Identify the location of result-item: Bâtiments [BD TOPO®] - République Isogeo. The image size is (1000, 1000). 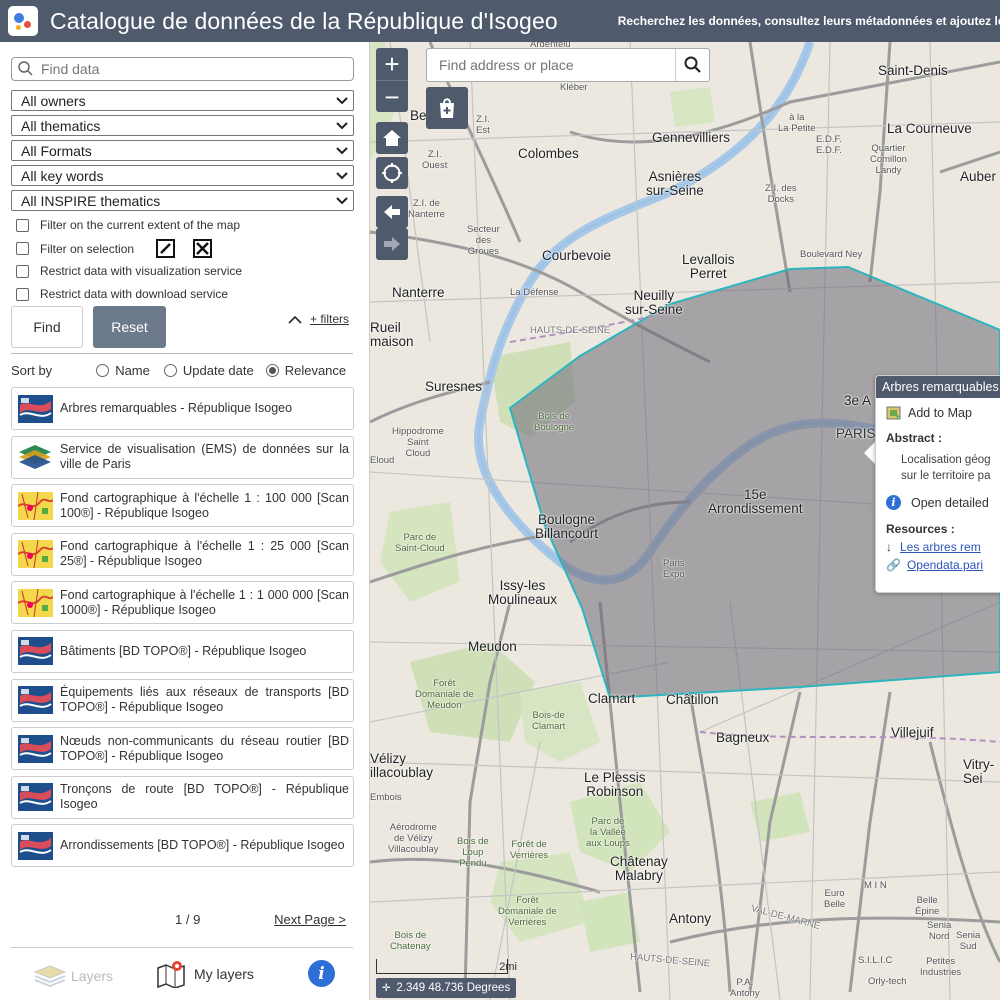
(182, 651).